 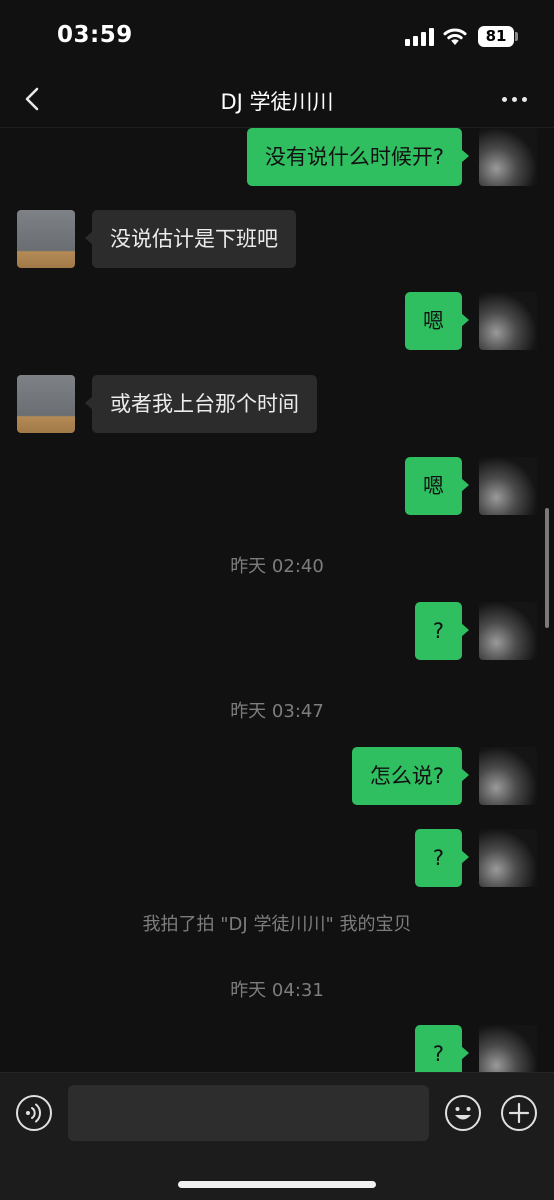 I want to click on input-bar, so click(x=277, y=1136).